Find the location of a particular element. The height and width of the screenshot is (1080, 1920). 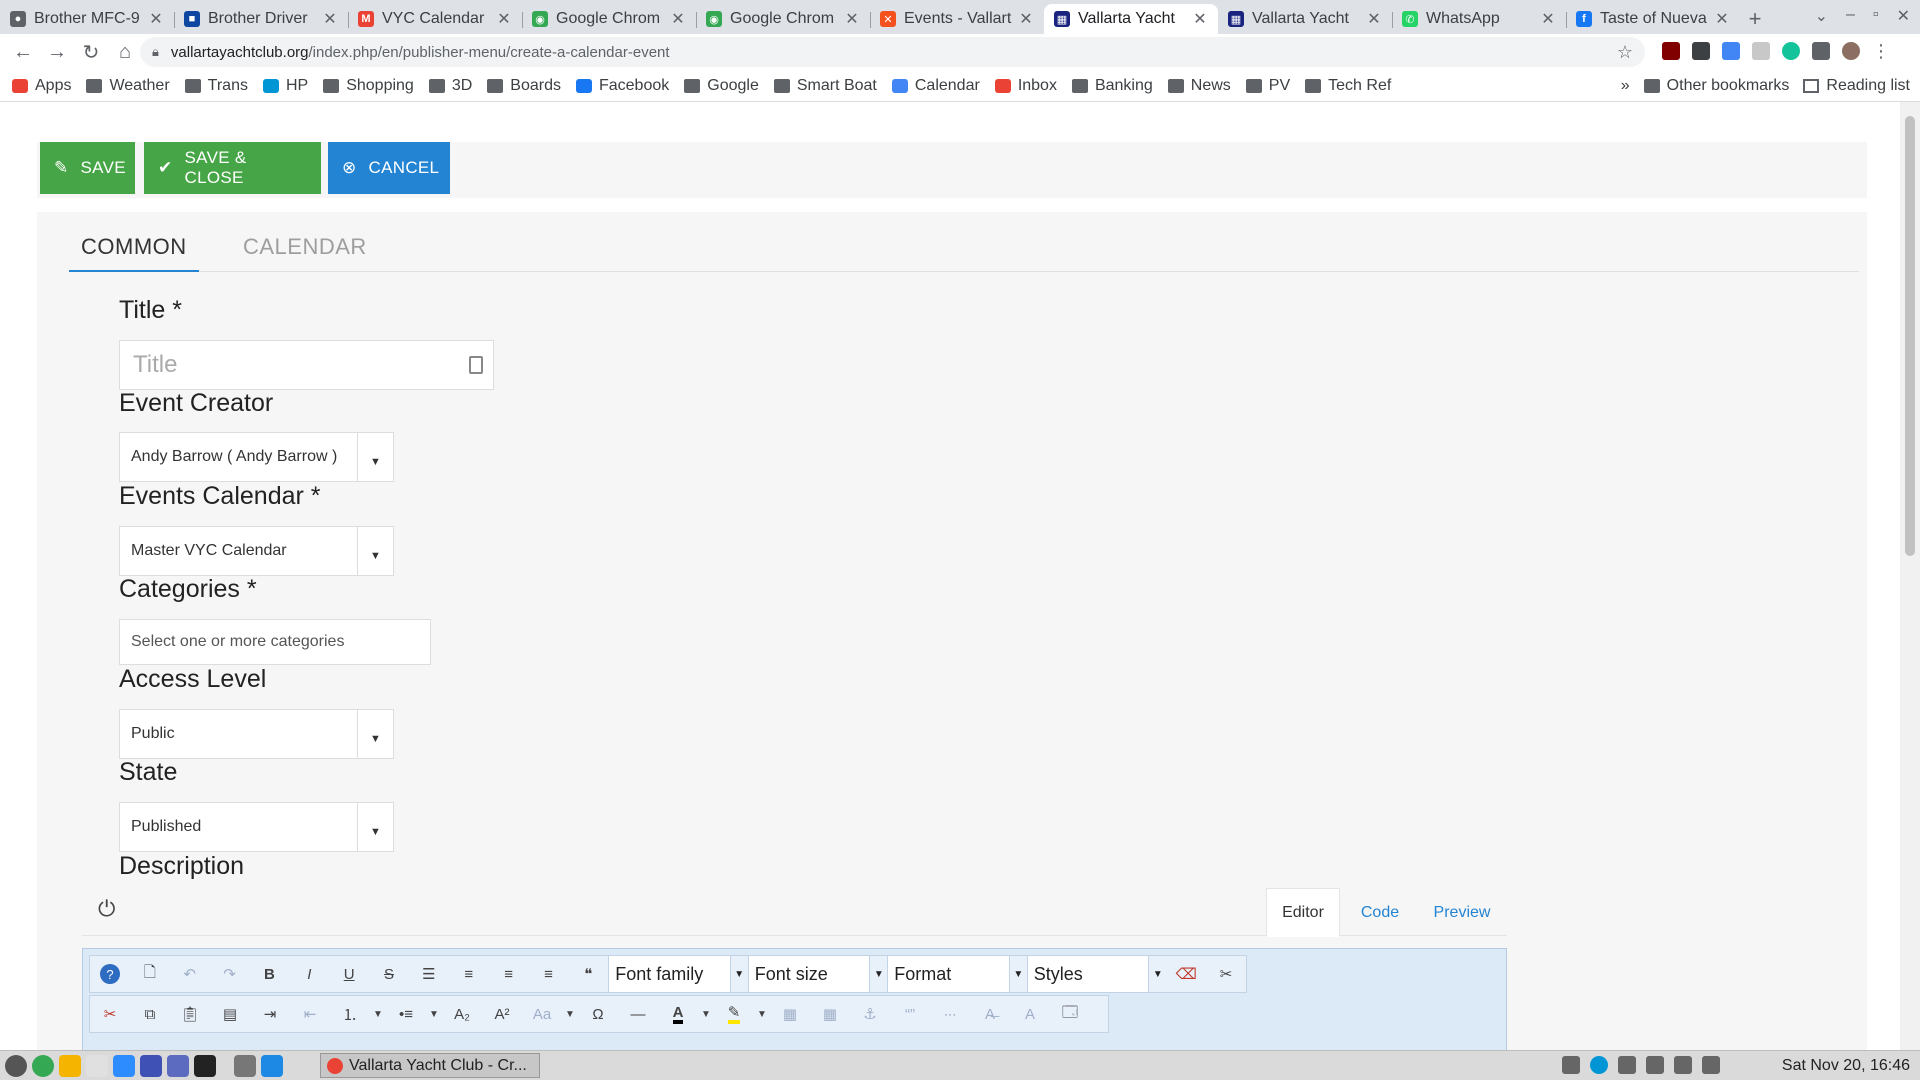

font-size-select: Font size ▼ is located at coordinates (817, 974).